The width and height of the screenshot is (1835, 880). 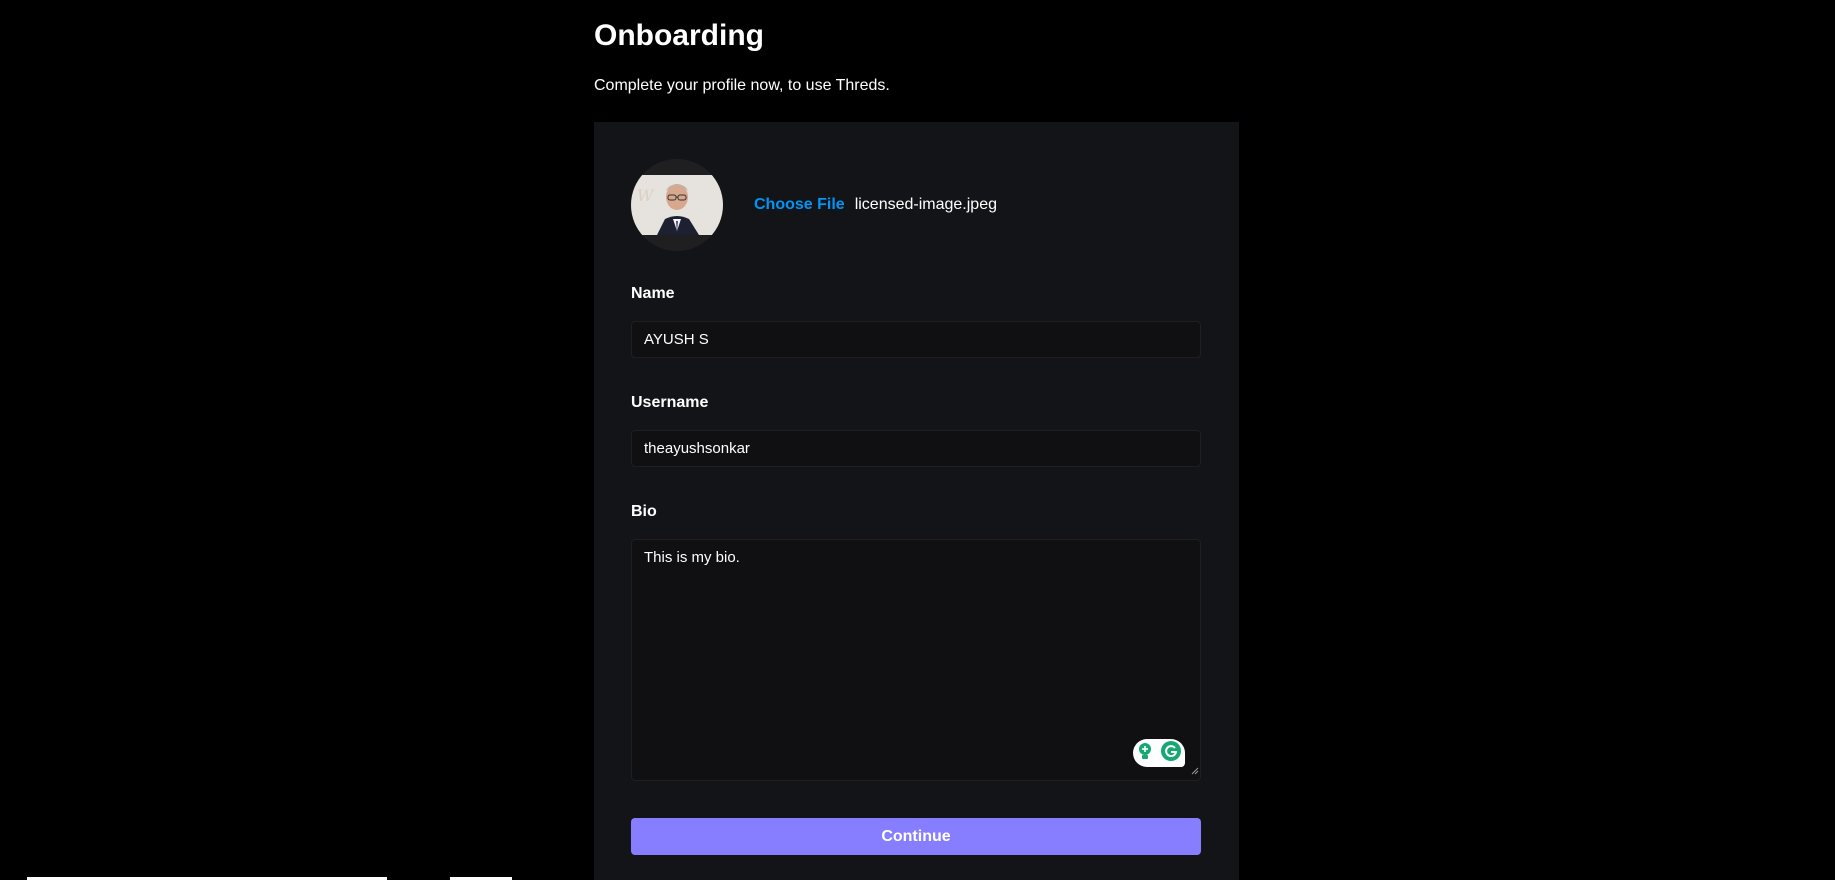 I want to click on selected-file-name: licensed-image.jpeg, so click(x=925, y=204).